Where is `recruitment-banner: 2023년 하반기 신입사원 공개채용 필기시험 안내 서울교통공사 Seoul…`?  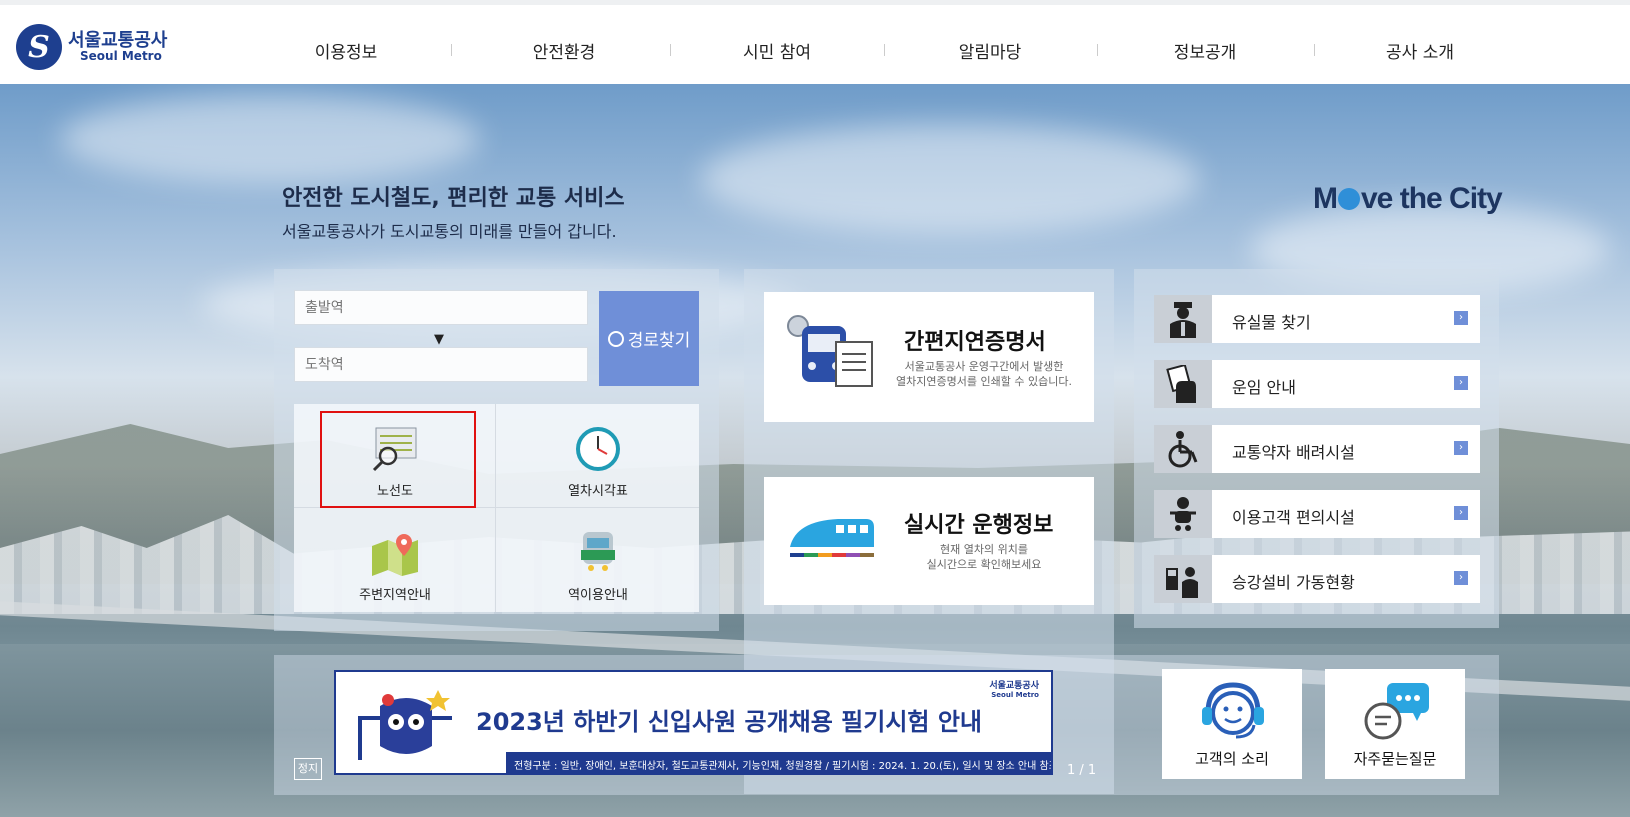
recruitment-banner: 2023년 하반기 신입사원 공개채용 필기시험 안내 서울교통공사 Seoul… is located at coordinates (693, 722).